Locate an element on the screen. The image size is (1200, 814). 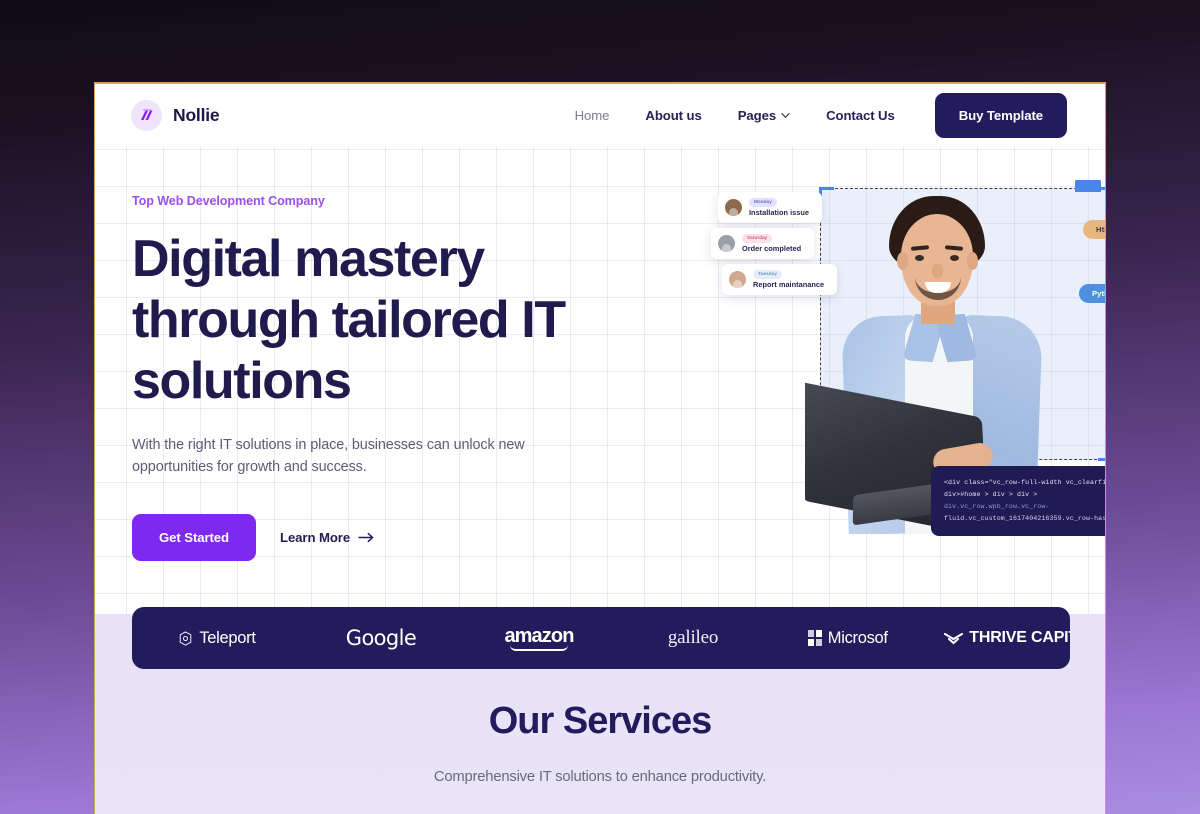
arrow-right-icon is located at coordinates (366, 537).